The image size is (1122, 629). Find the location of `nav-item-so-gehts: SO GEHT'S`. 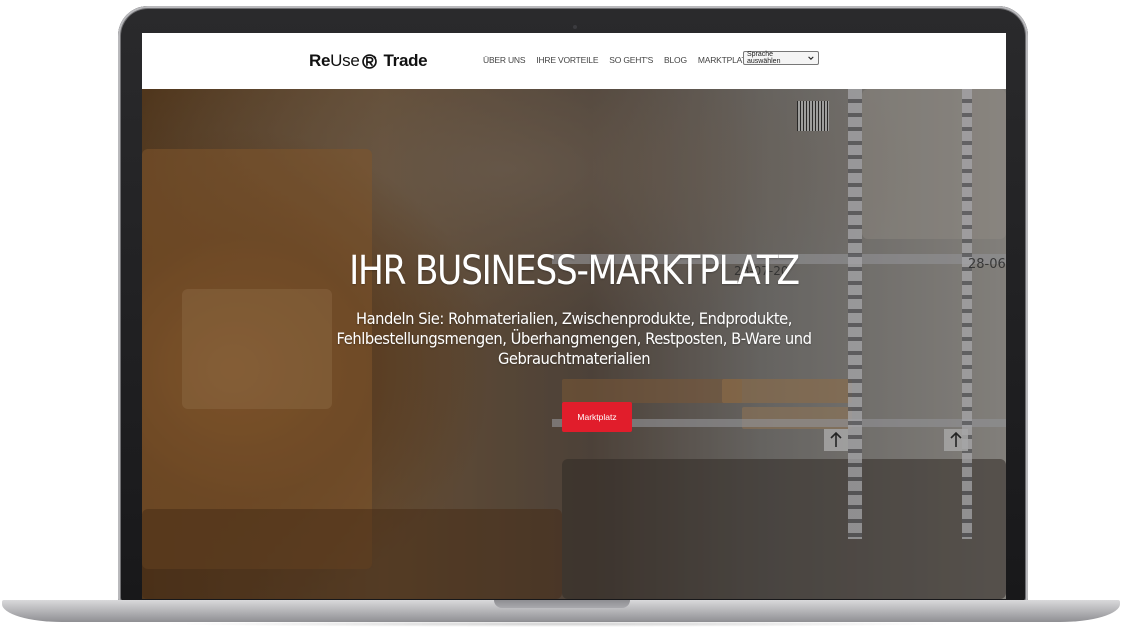

nav-item-so-gehts: SO GEHT'S is located at coordinates (631, 60).